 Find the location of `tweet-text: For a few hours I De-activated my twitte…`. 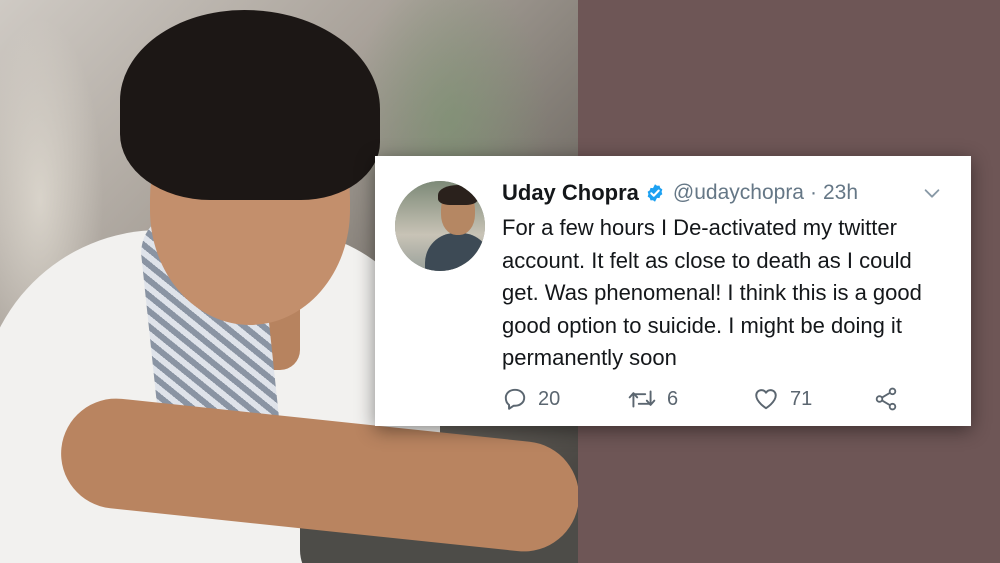

tweet-text: For a few hours I De-activated my twitte… is located at coordinates (712, 292).